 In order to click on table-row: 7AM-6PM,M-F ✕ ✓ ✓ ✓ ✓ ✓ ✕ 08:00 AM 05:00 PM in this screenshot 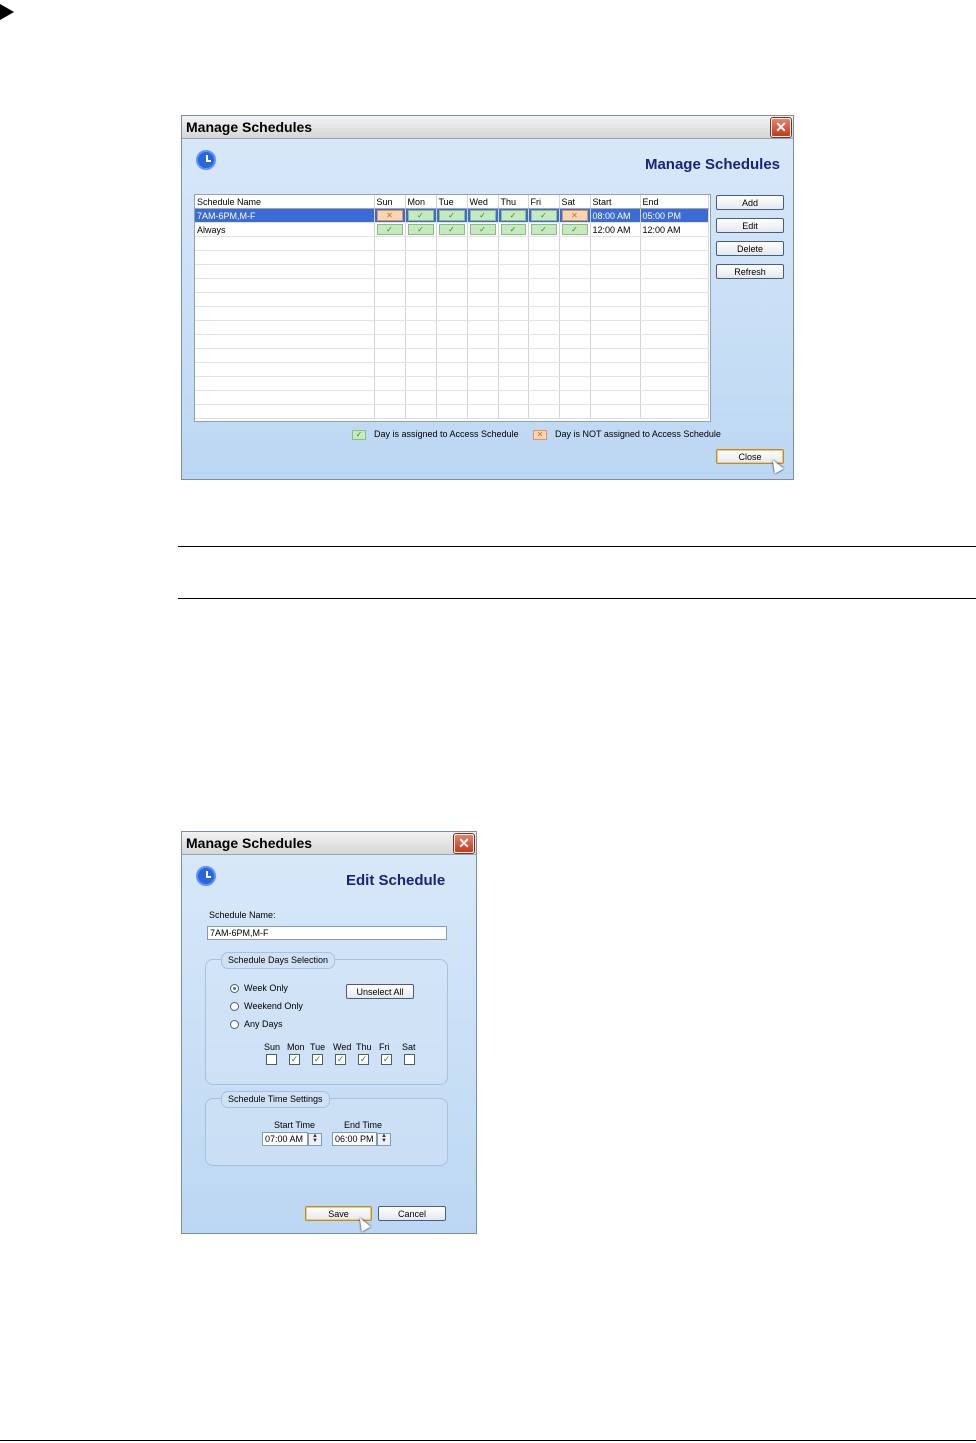, I will do `click(452, 215)`.